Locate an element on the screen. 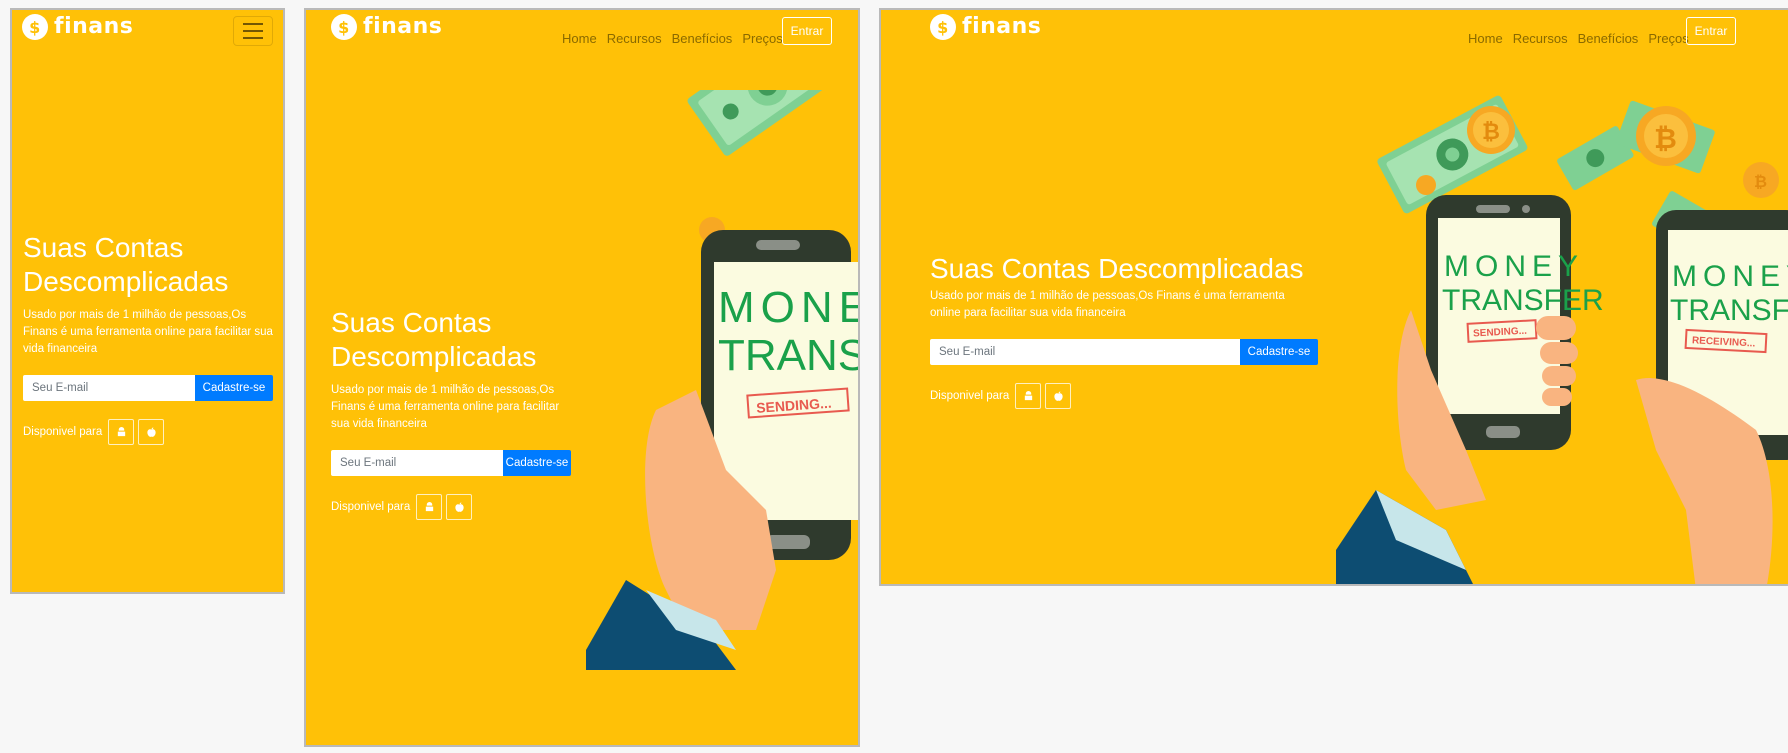  banknote-icon is located at coordinates (767, 123).